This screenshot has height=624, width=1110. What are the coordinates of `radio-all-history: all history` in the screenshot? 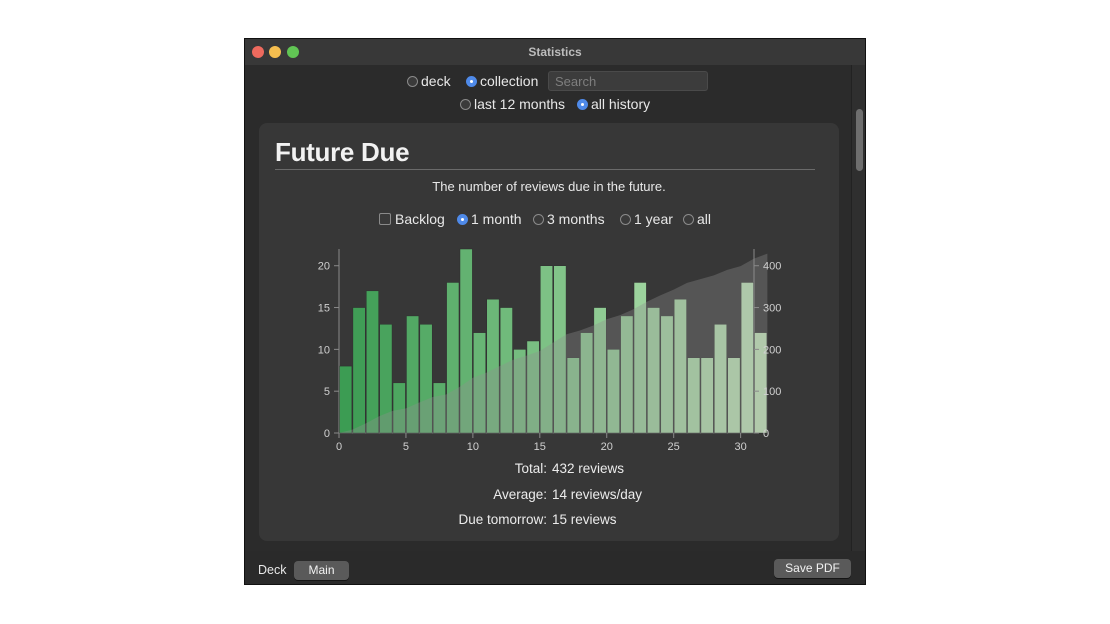 It's located at (613, 104).